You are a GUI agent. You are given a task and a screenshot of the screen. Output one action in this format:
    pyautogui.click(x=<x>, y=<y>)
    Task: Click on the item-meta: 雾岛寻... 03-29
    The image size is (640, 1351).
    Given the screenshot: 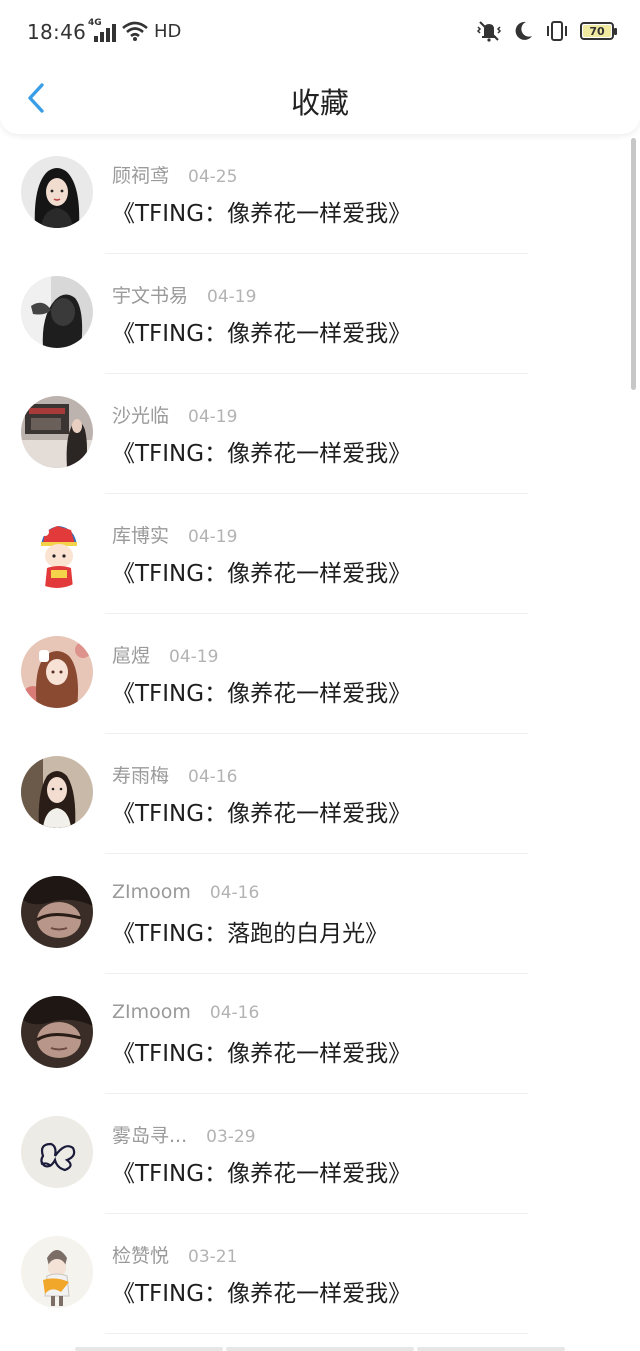 What is the action you would take?
    pyautogui.click(x=184, y=1134)
    